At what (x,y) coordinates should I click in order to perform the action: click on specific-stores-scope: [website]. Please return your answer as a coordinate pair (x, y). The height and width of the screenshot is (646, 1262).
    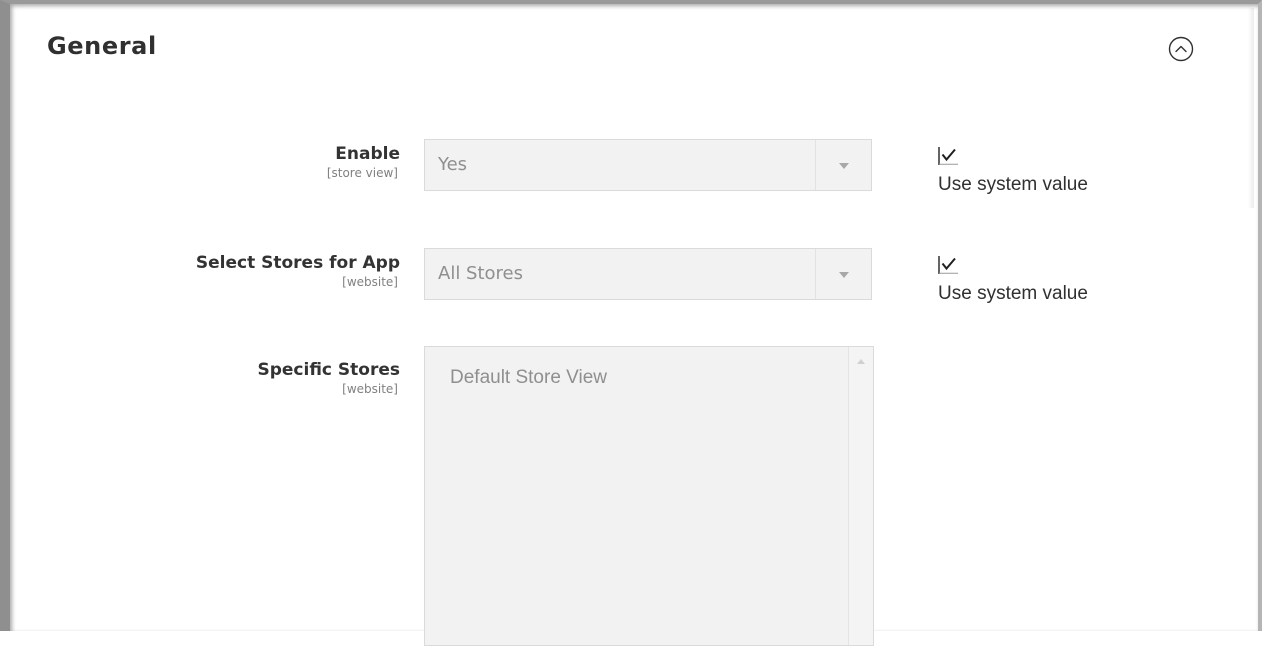
    Looking at the image, I should click on (370, 389).